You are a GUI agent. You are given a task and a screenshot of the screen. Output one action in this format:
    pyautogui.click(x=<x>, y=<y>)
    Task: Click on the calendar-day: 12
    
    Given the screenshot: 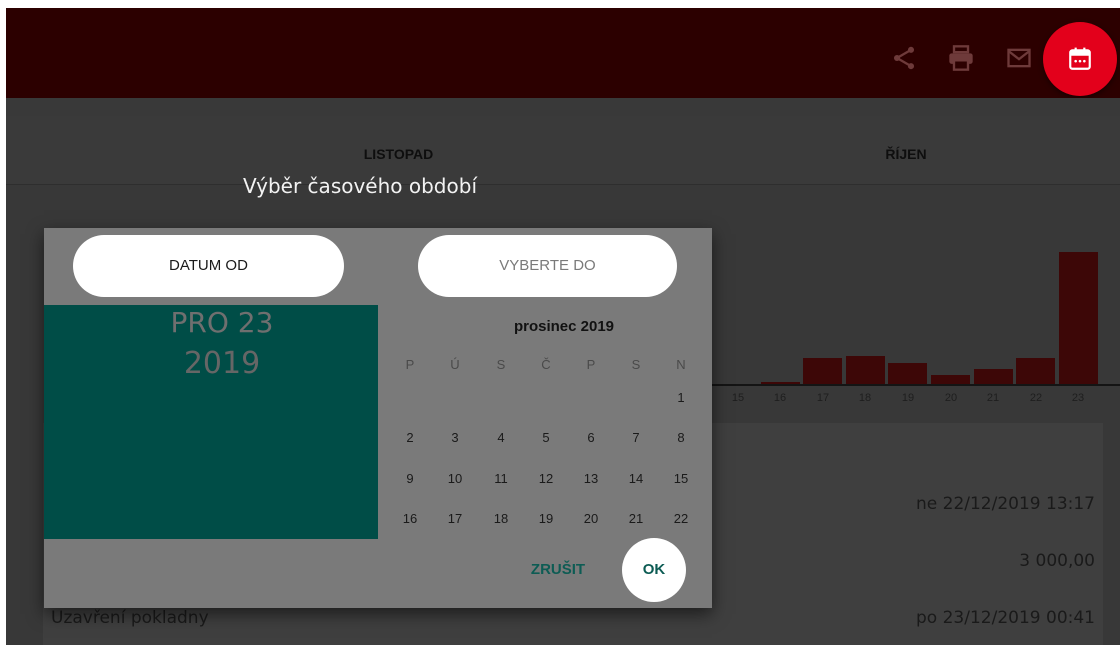 What is the action you would take?
    pyautogui.click(x=546, y=479)
    